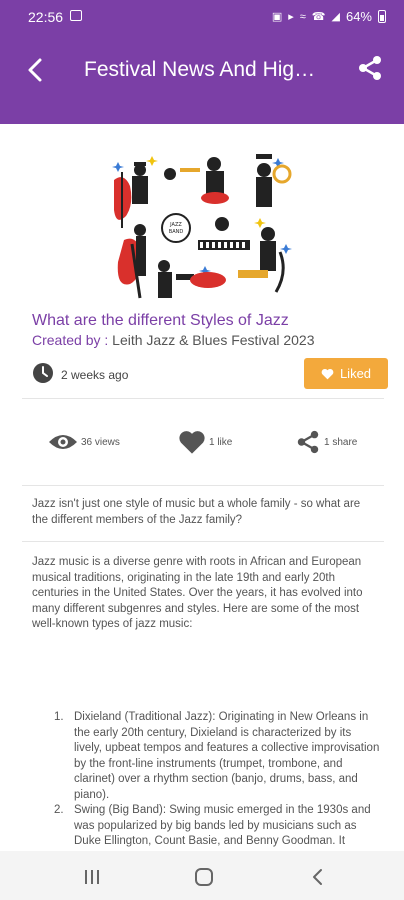  I want to click on mute-icon: ▸, so click(291, 17).